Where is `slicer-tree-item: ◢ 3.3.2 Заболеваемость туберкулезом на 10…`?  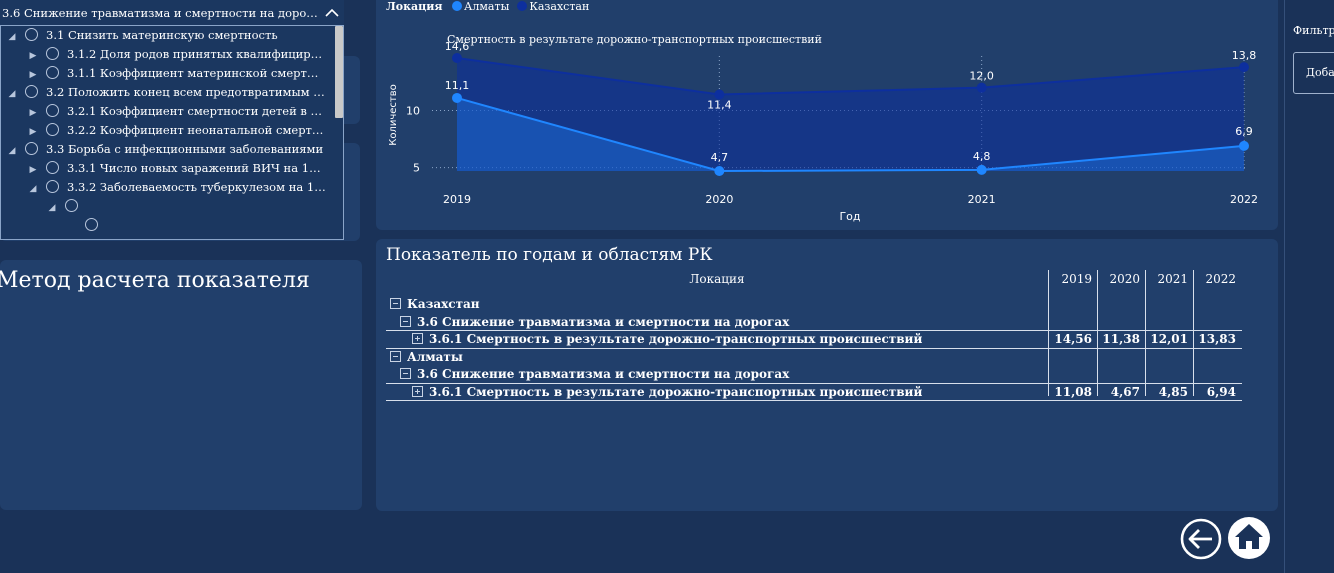 slicer-tree-item: ◢ 3.3.2 Заболеваемость туберкулезом на 10… is located at coordinates (177, 187).